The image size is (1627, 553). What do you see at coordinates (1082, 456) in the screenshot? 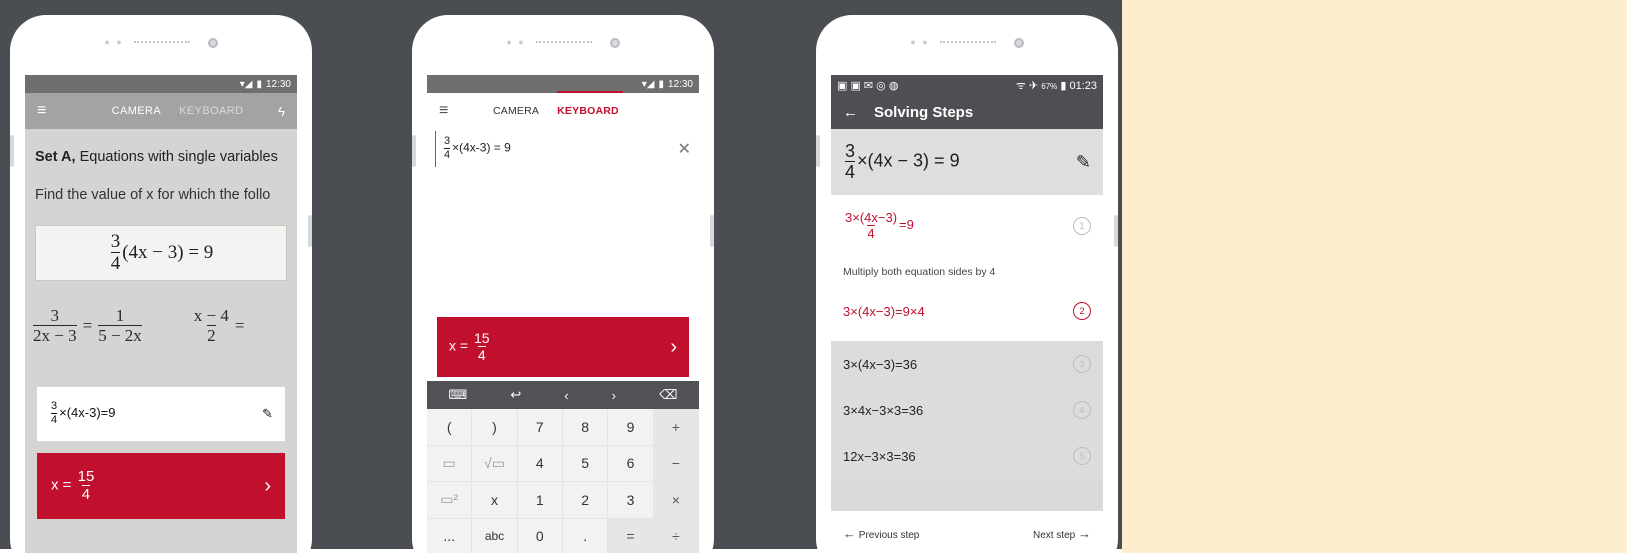
I see `step-number-badge: 5` at bounding box center [1082, 456].